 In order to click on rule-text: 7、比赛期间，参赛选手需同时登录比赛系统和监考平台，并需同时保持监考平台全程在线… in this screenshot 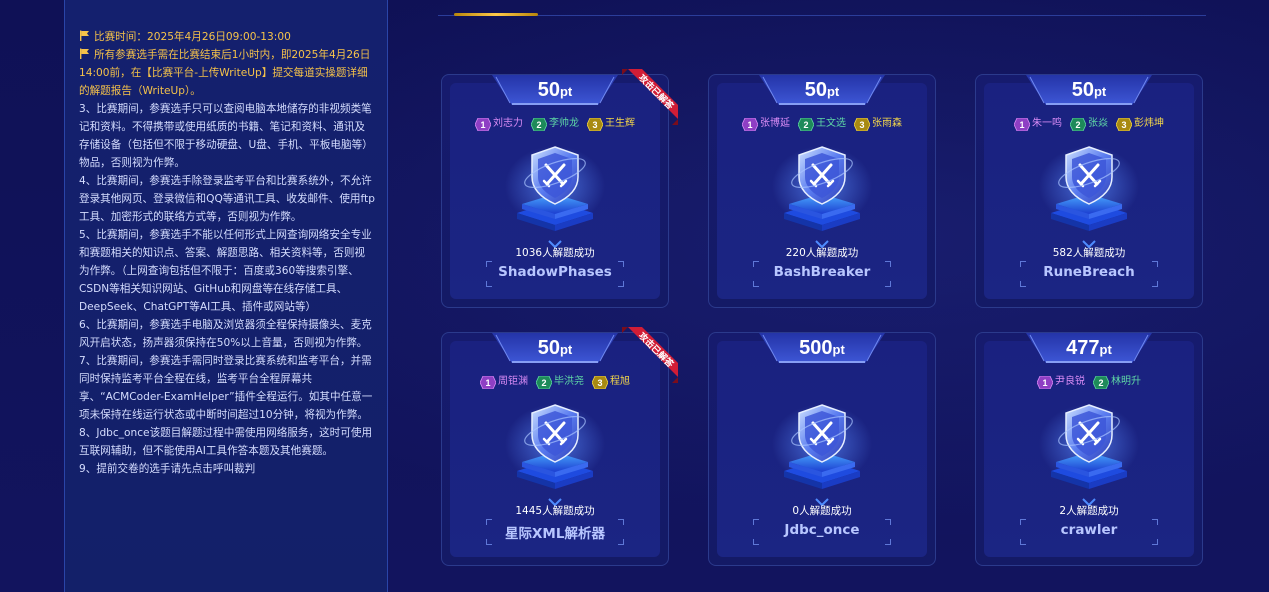, I will do `click(226, 388)`.